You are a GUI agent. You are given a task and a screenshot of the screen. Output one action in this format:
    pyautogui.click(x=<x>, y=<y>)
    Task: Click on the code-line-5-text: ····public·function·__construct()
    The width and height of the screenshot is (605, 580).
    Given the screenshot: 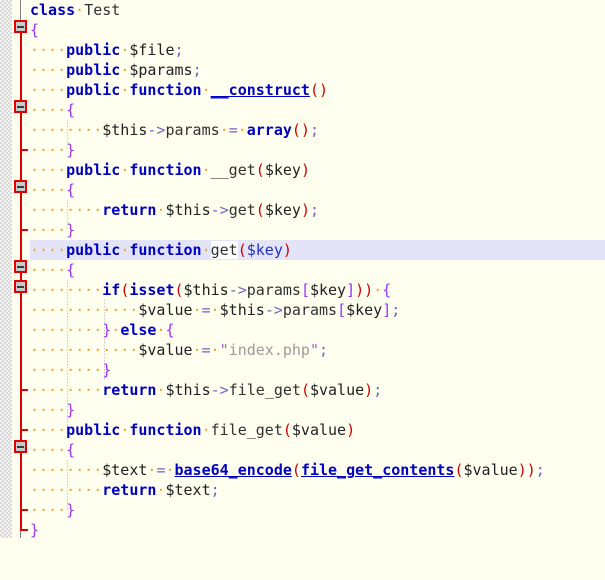 What is the action you would take?
    pyautogui.click(x=179, y=90)
    